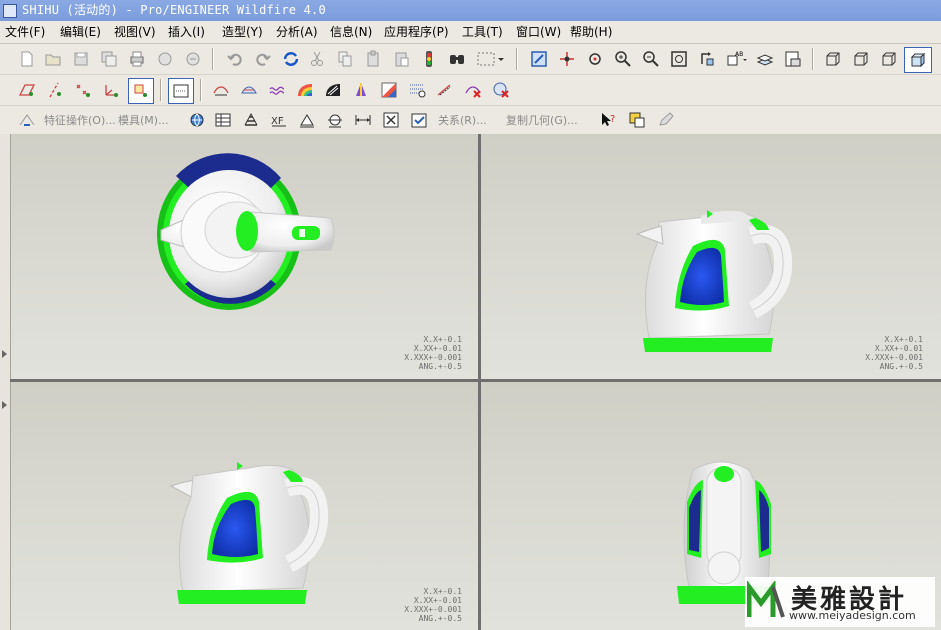 This screenshot has height=630, width=941. I want to click on tree-settings-icon, so click(637, 120).